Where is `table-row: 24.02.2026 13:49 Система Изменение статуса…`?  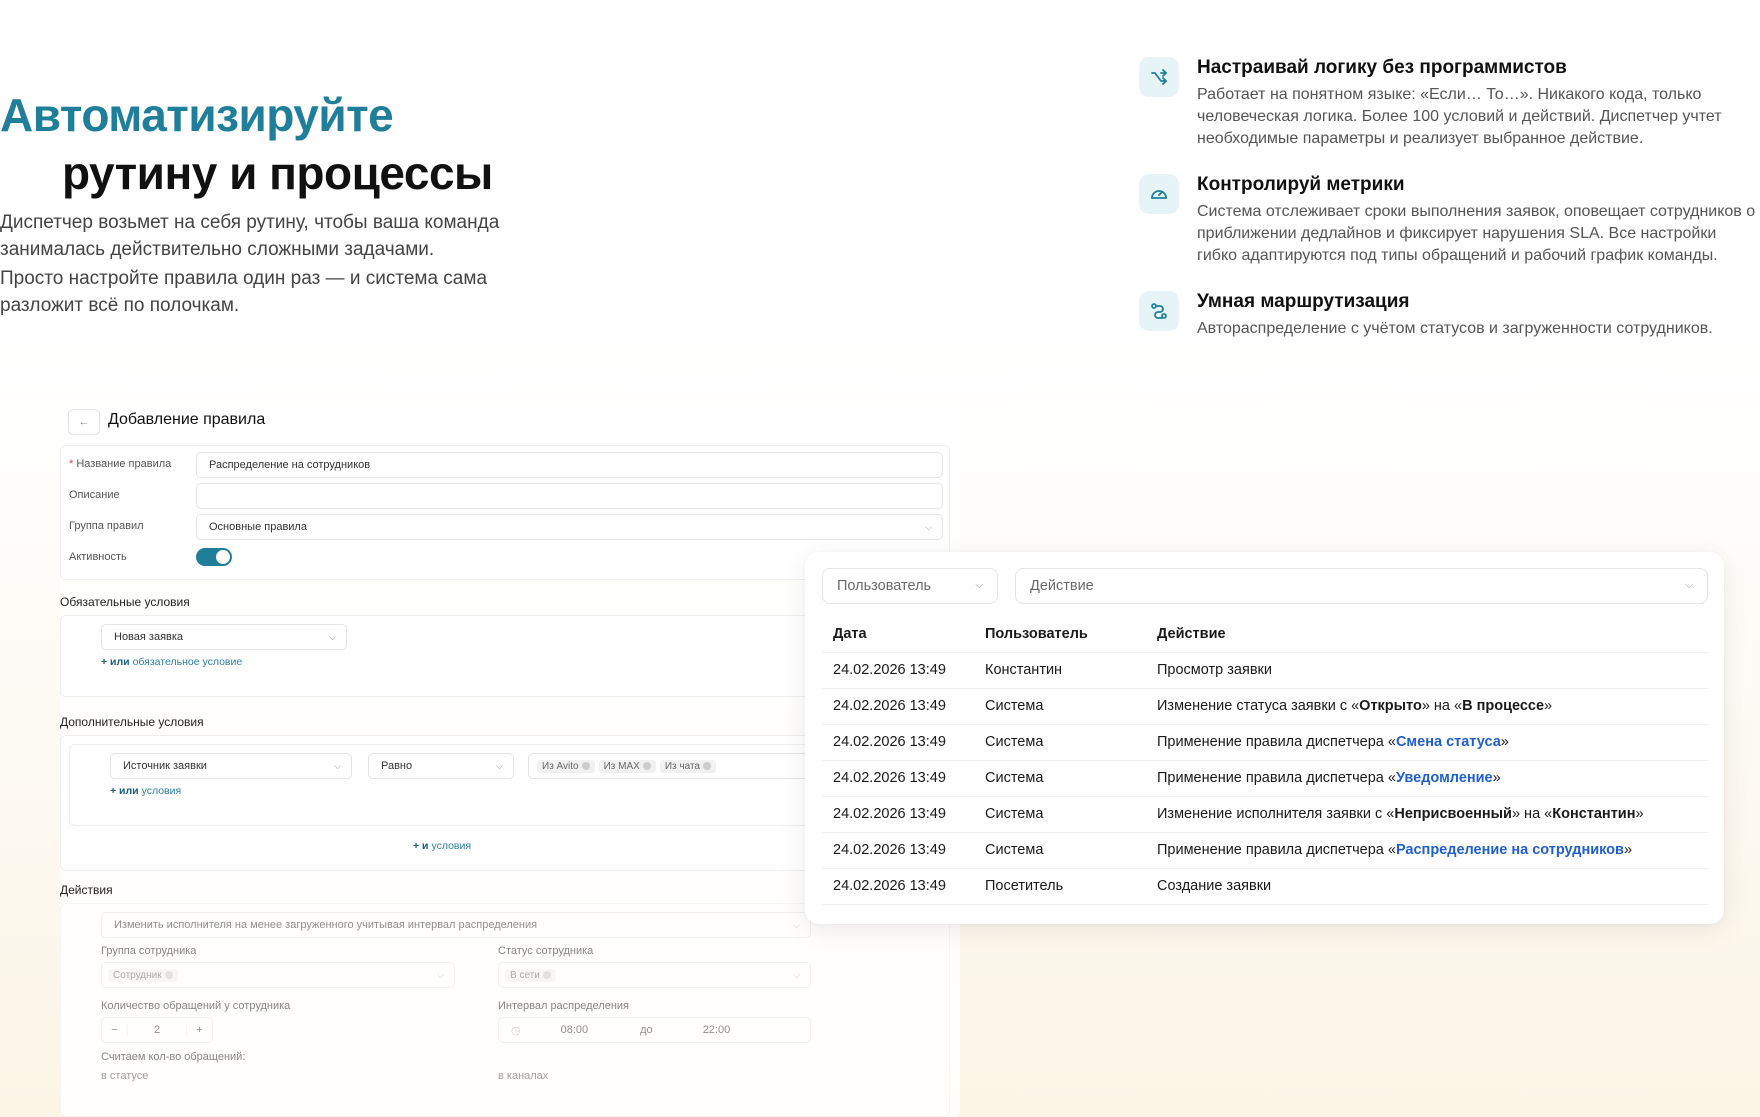
table-row: 24.02.2026 13:49 Система Изменение статуса… is located at coordinates (1265, 706).